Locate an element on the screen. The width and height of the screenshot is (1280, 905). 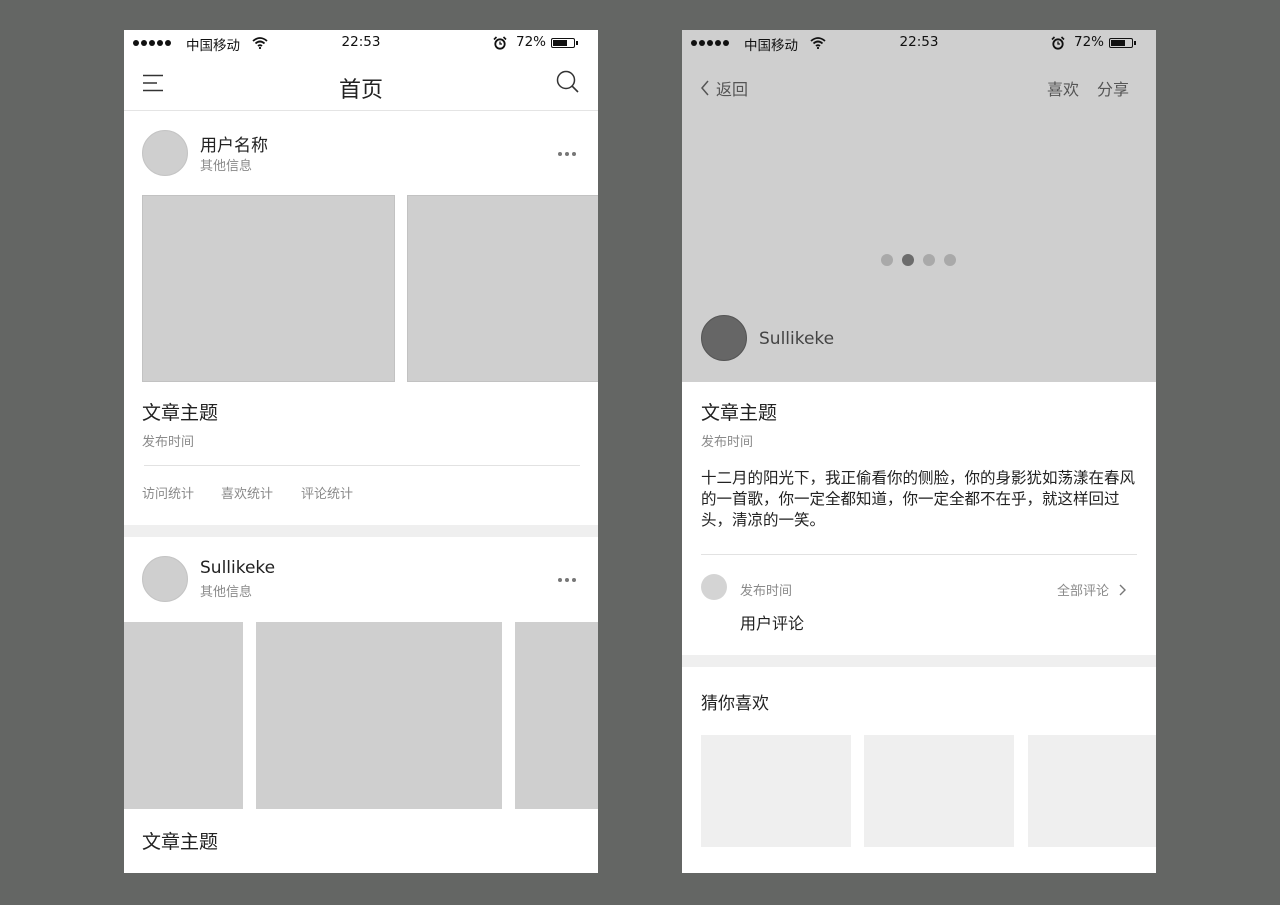
like-stats: 喜欢统计 is located at coordinates (247, 492).